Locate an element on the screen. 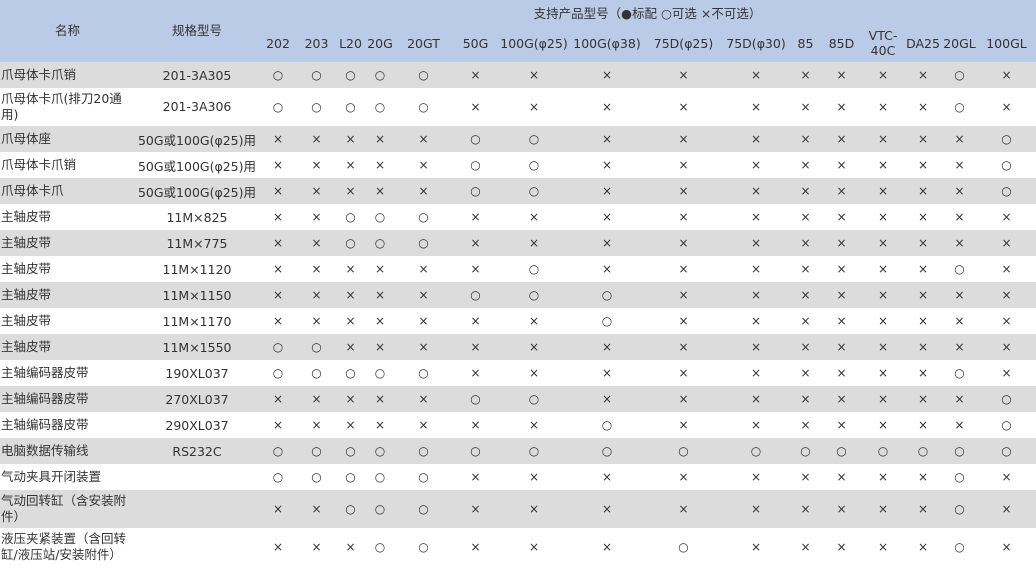  cell-spec: RS232C is located at coordinates (197, 451).